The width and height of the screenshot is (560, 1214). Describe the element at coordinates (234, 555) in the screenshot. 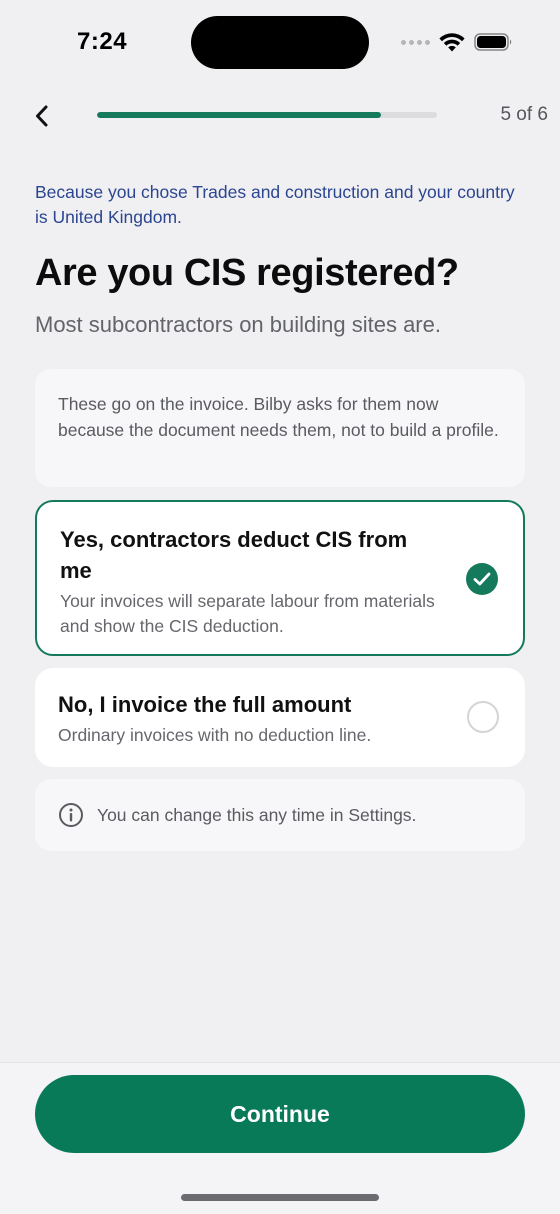

I see `option-title: Yes, contractors deduct CIS from me` at that location.